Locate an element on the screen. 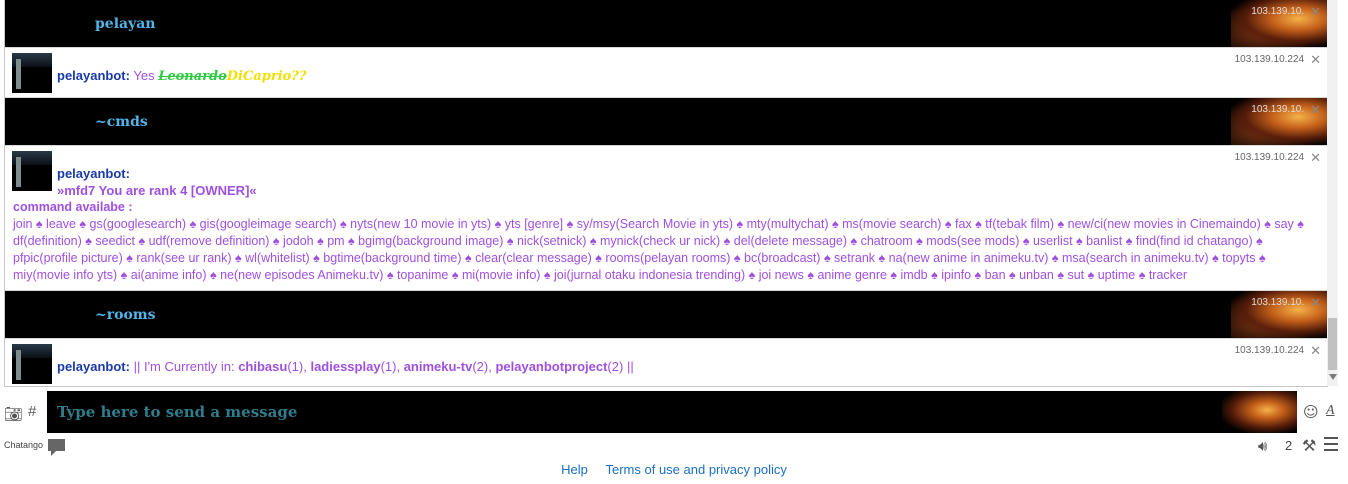 This screenshot has height=484, width=1348. footer-links: Help Terms of use and privacy policy is located at coordinates (674, 469).